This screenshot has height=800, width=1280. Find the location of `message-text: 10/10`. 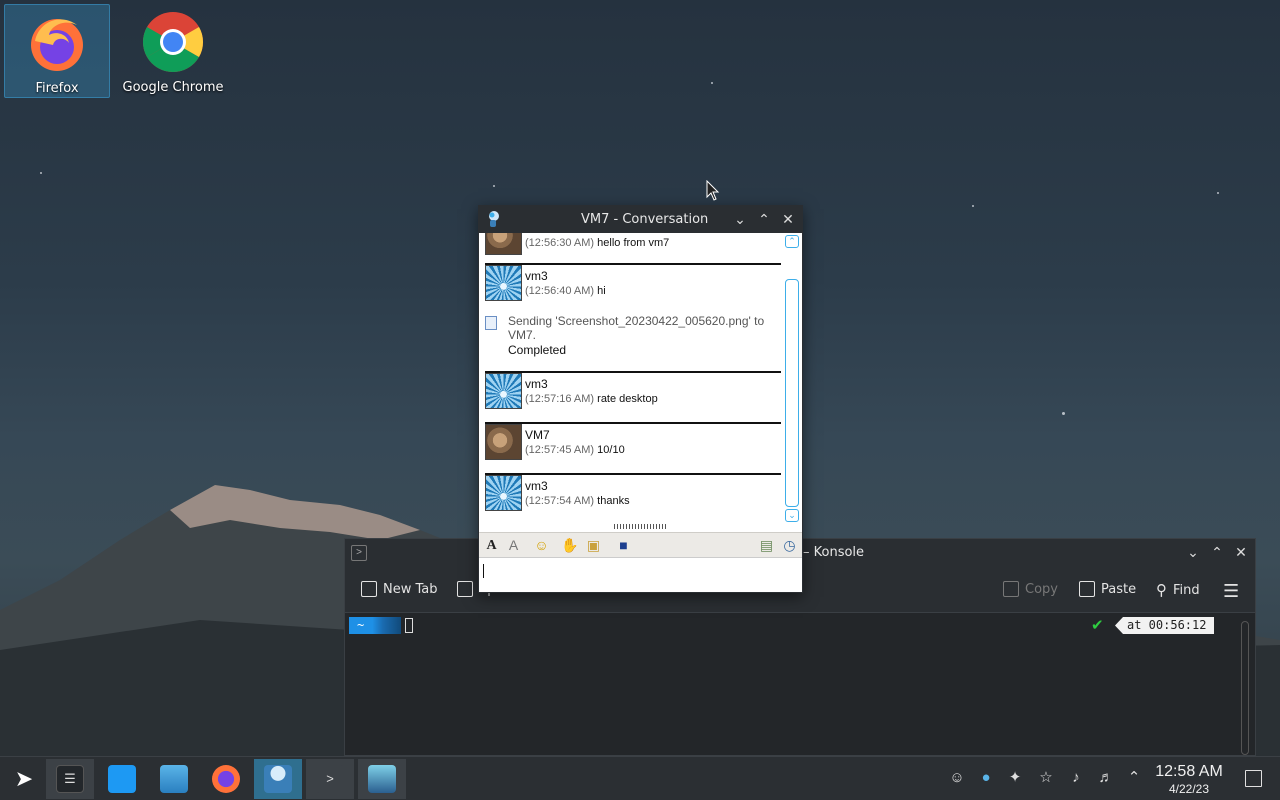

message-text: 10/10 is located at coordinates (611, 450).